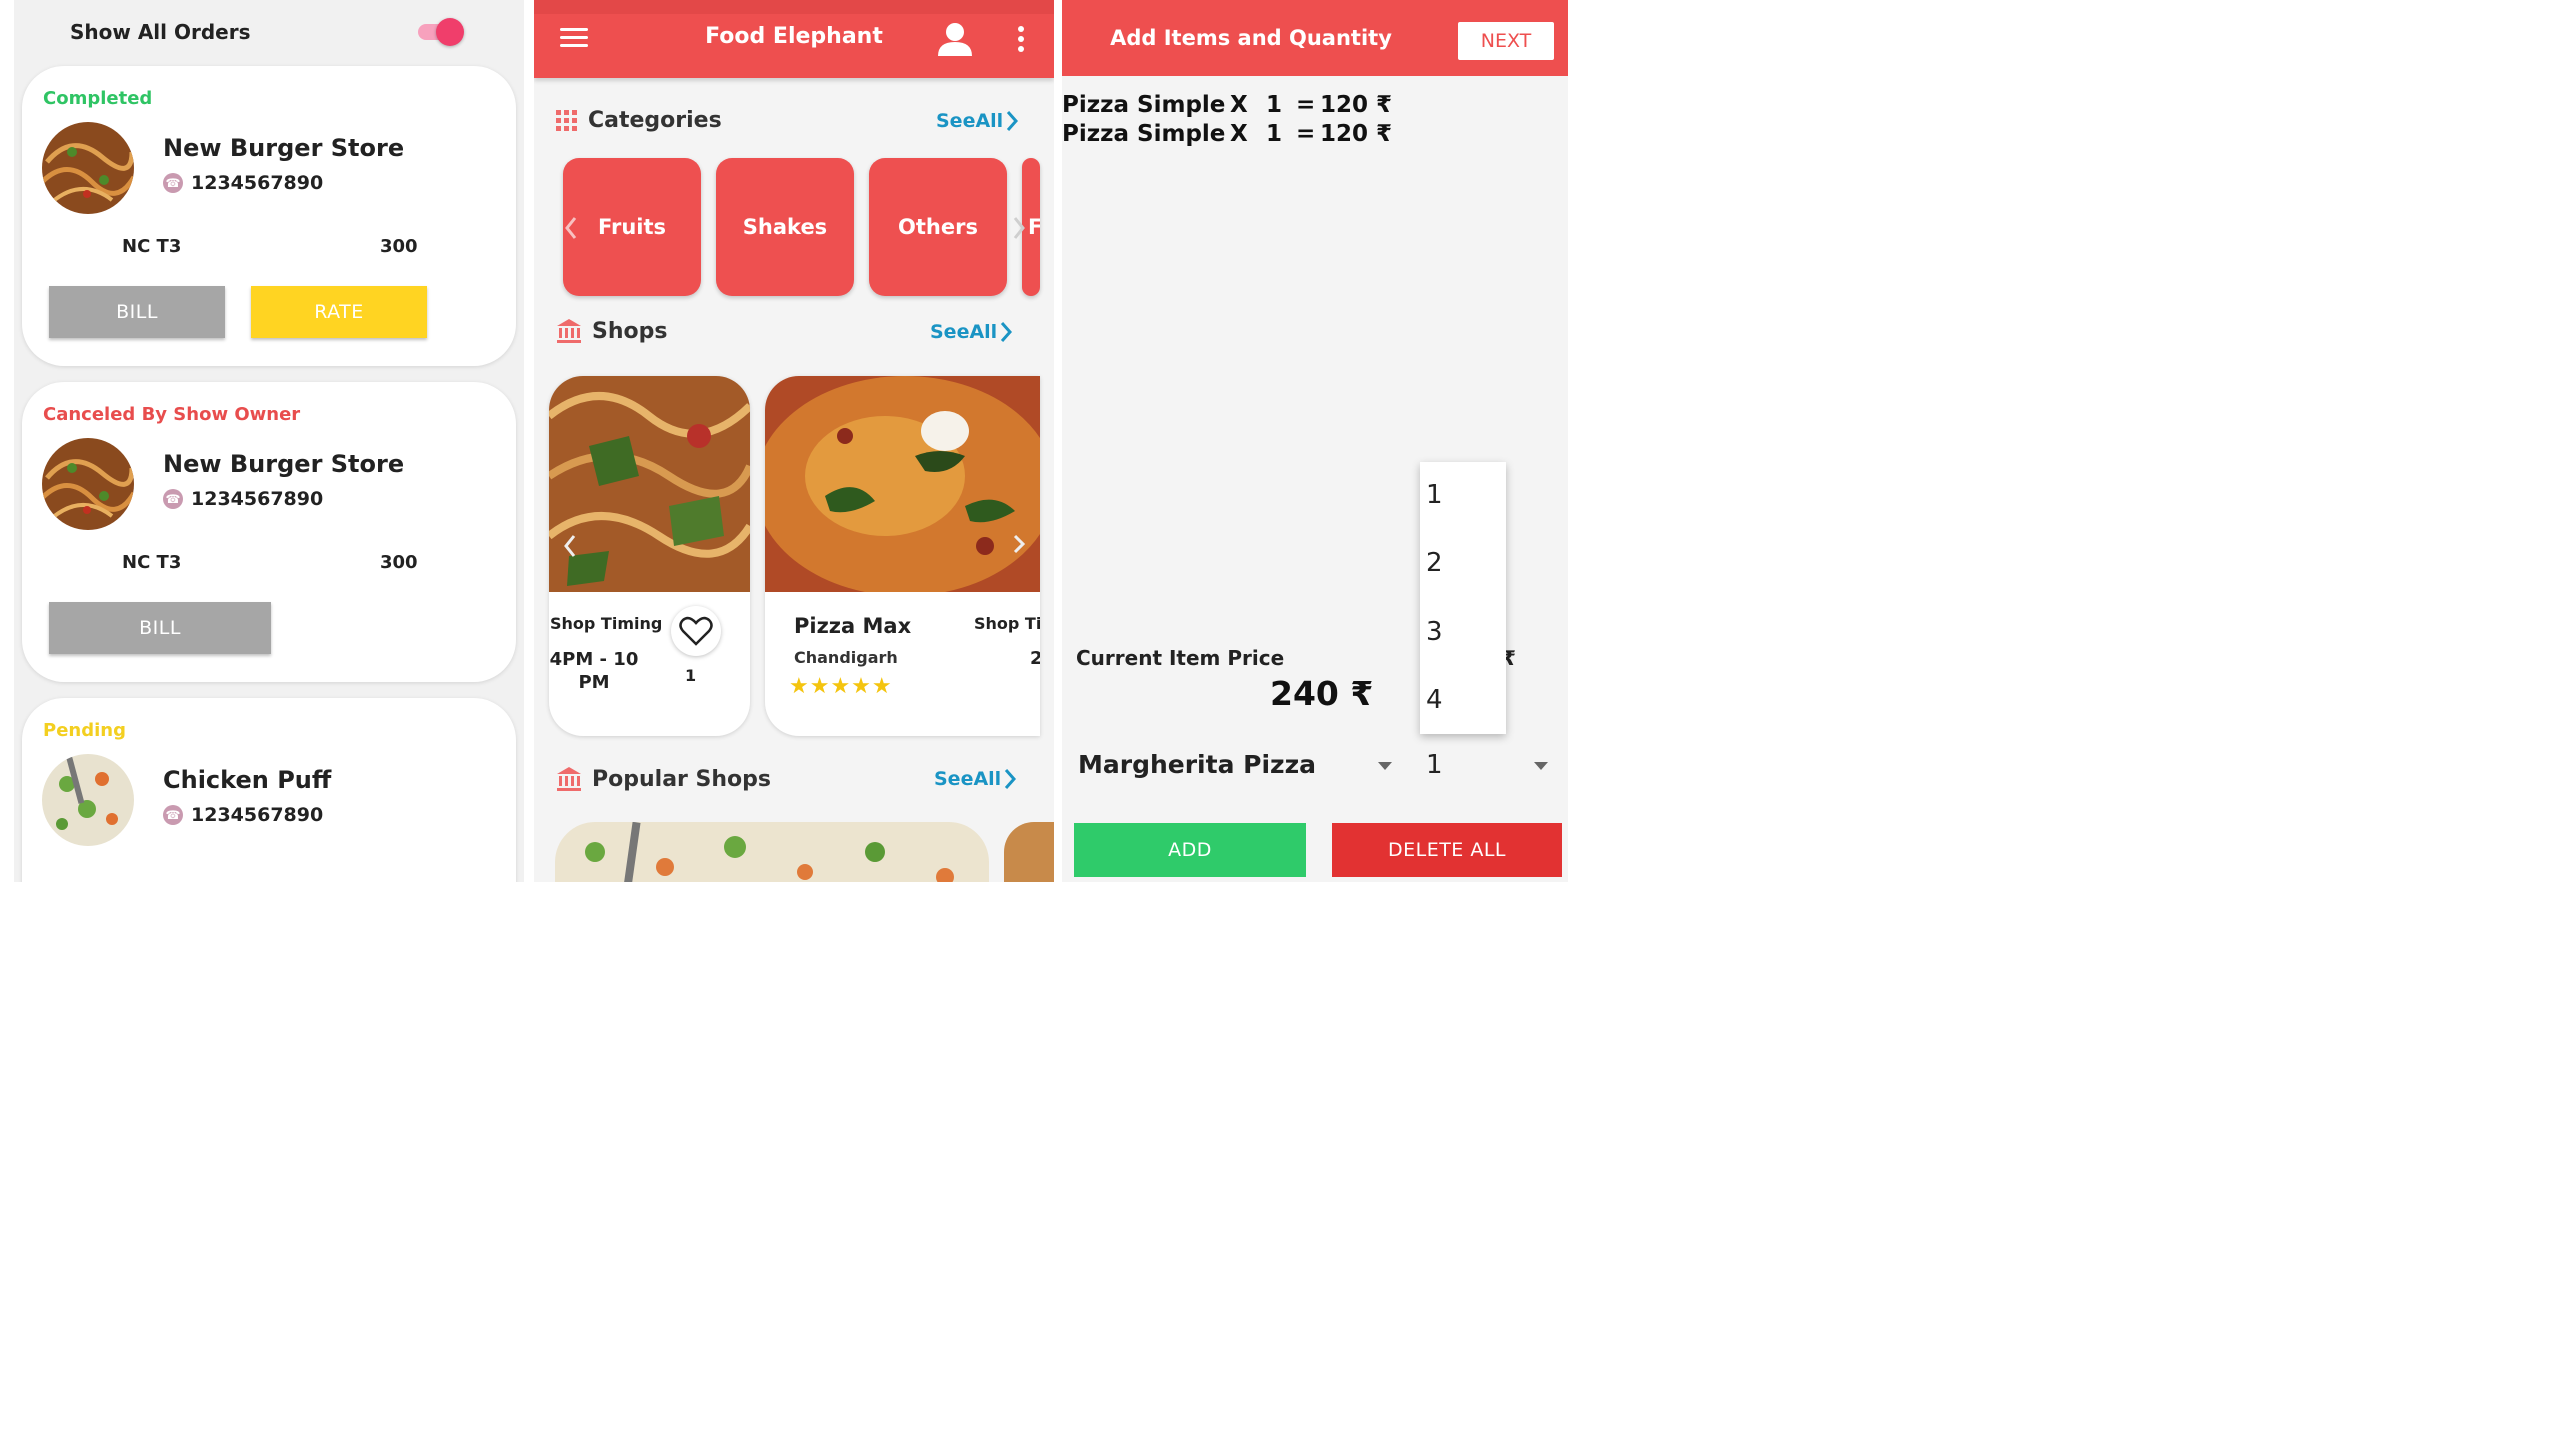 This screenshot has height=1440, width=2560. Describe the element at coordinates (606, 623) in the screenshot. I see `shop-timing-label: Shop Timing` at that location.